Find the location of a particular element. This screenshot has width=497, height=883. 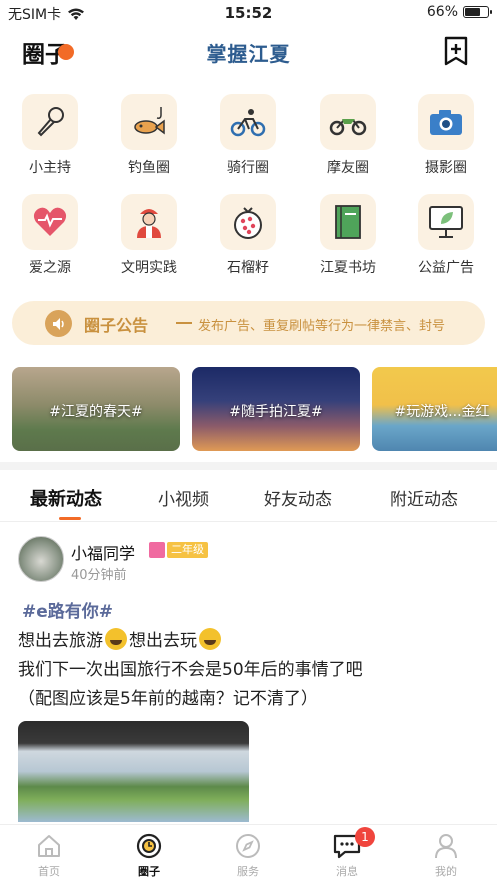

tab-friends: 好友动态 is located at coordinates (298, 497).